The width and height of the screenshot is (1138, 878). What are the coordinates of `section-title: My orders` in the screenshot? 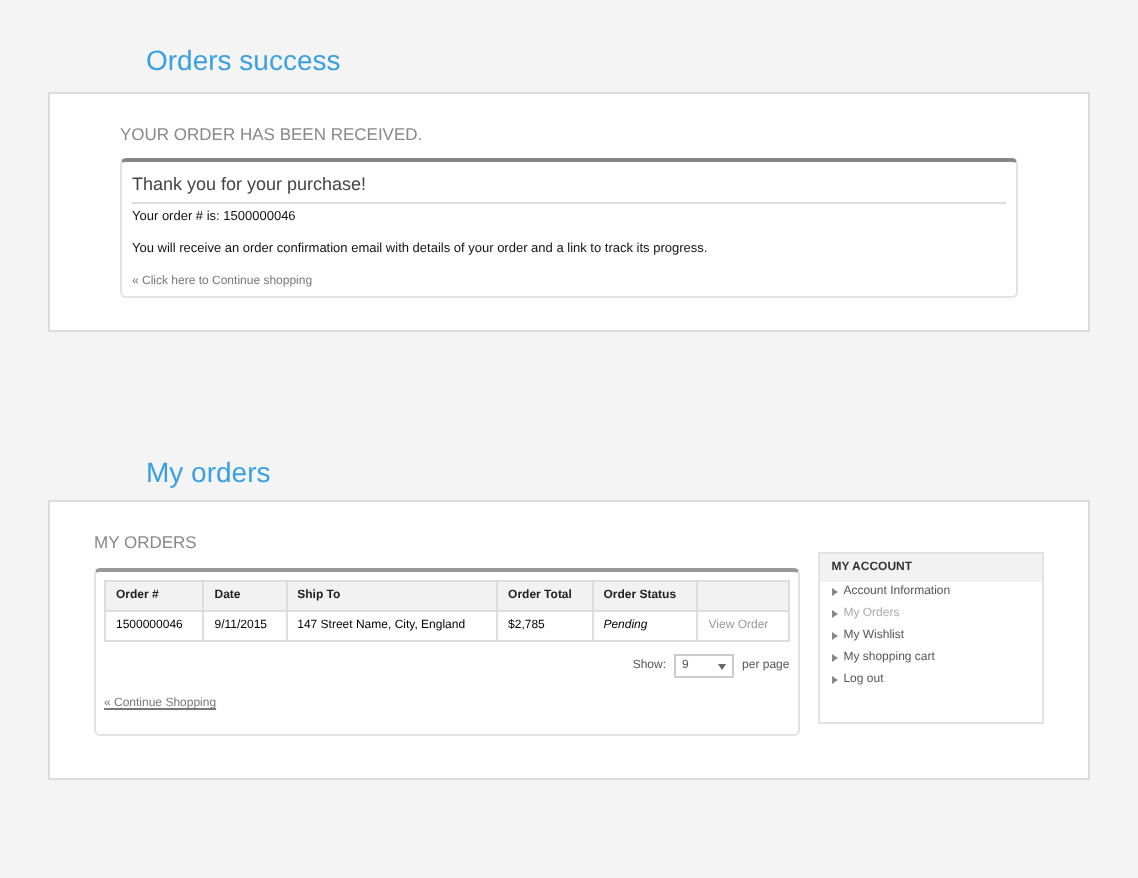 It's located at (208, 474).